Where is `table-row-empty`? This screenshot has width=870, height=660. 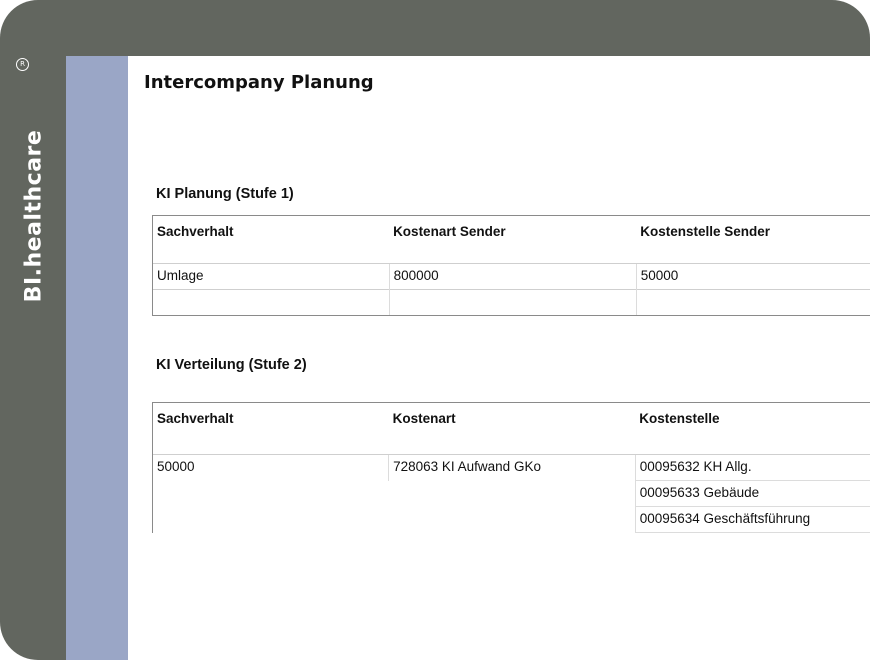
table-row-empty is located at coordinates (511, 302).